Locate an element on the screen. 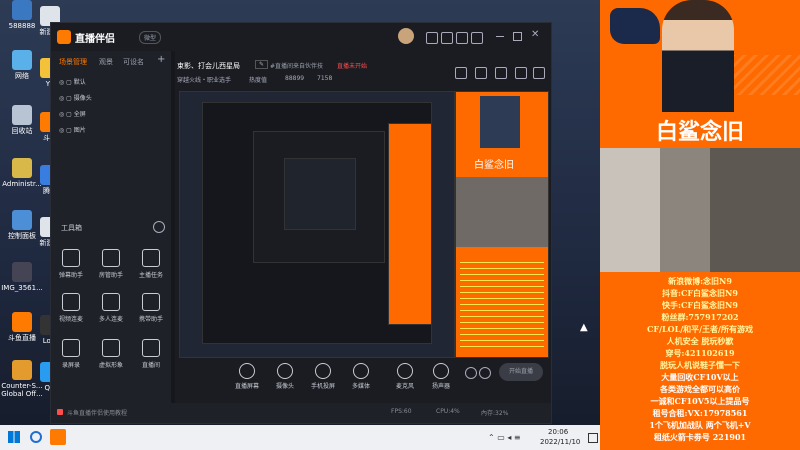  toolbox-more-icon is located at coordinates (159, 227).